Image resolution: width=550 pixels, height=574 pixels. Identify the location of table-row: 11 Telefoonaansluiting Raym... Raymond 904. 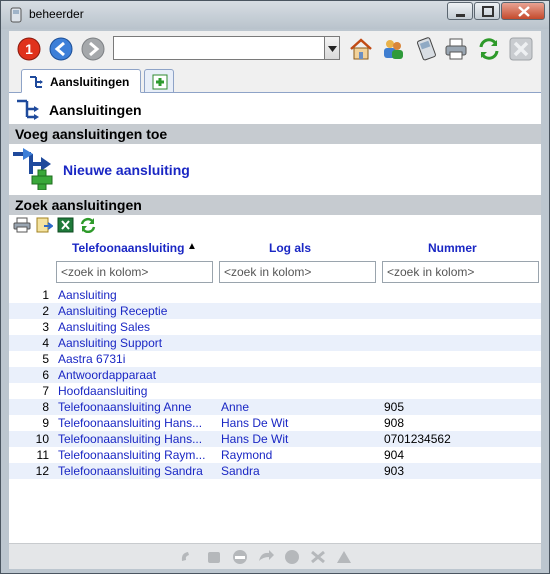
(275, 455).